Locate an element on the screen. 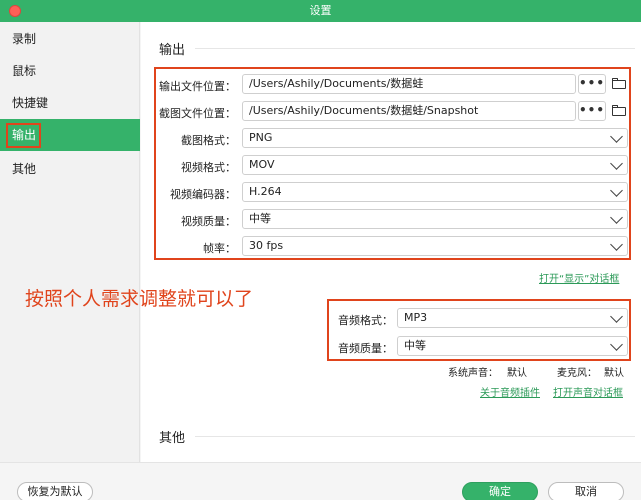 The height and width of the screenshot is (500, 641). screenshot-format-label: 截图格式： is located at coordinates (208, 140).